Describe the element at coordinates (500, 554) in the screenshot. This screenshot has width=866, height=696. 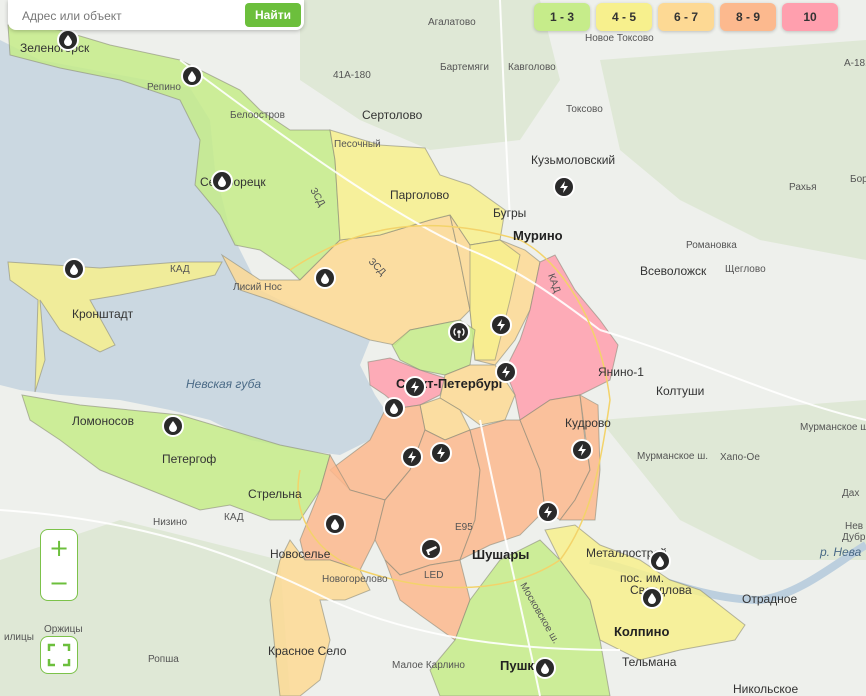
I see `label-shushary: Шушары` at that location.